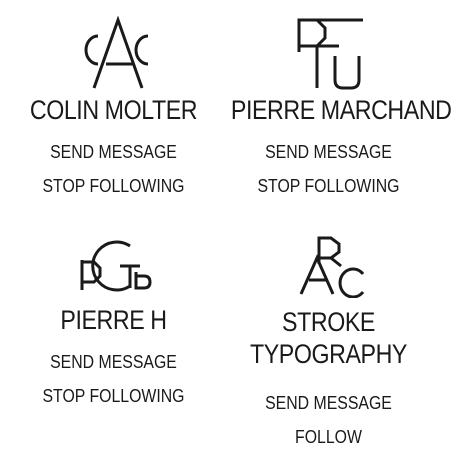 The width and height of the screenshot is (454, 458). What do you see at coordinates (329, 437) in the screenshot?
I see `follow-link: FOLLOW` at bounding box center [329, 437].